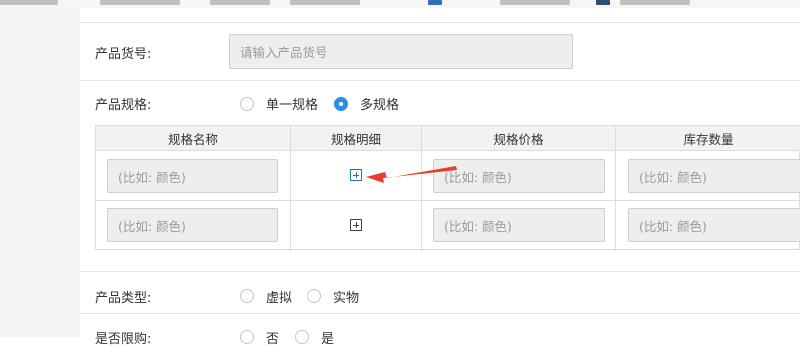  Describe the element at coordinates (279, 298) in the screenshot. I see `radio-virtual-label: 虚拟` at that location.